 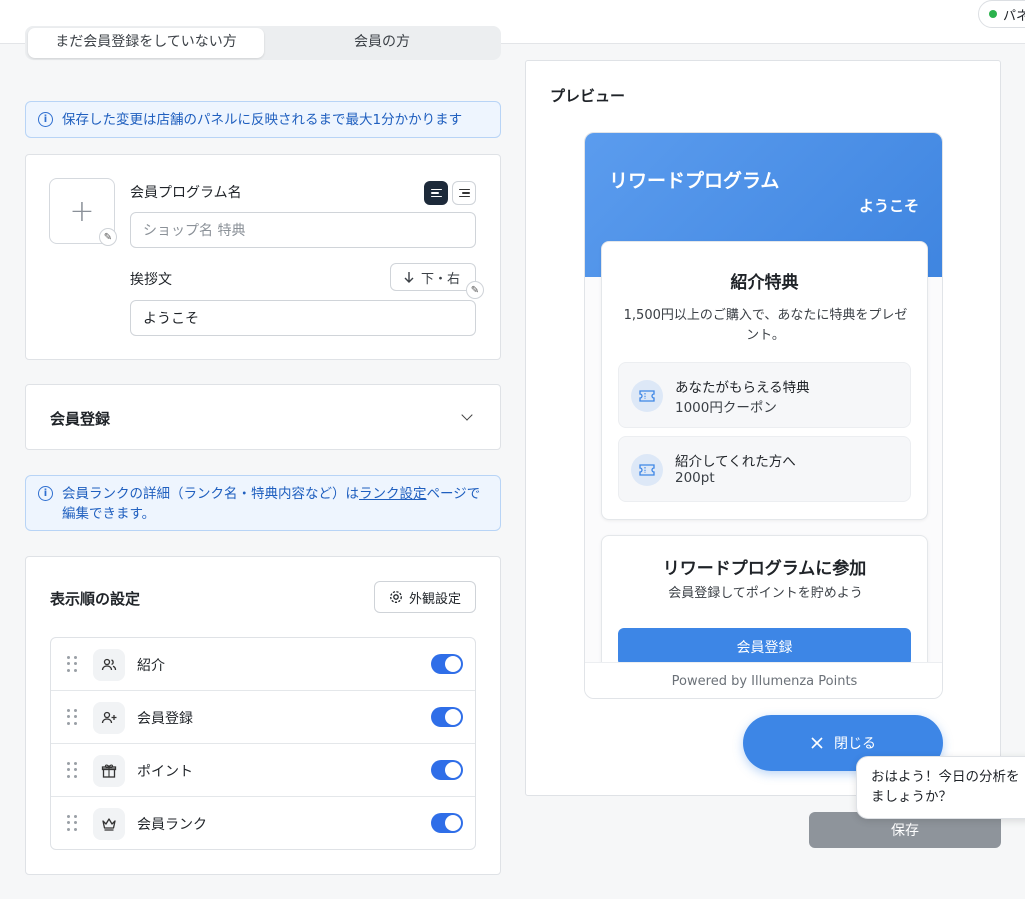 What do you see at coordinates (764, 647) in the screenshot?
I see `join-button: 会員登録` at bounding box center [764, 647].